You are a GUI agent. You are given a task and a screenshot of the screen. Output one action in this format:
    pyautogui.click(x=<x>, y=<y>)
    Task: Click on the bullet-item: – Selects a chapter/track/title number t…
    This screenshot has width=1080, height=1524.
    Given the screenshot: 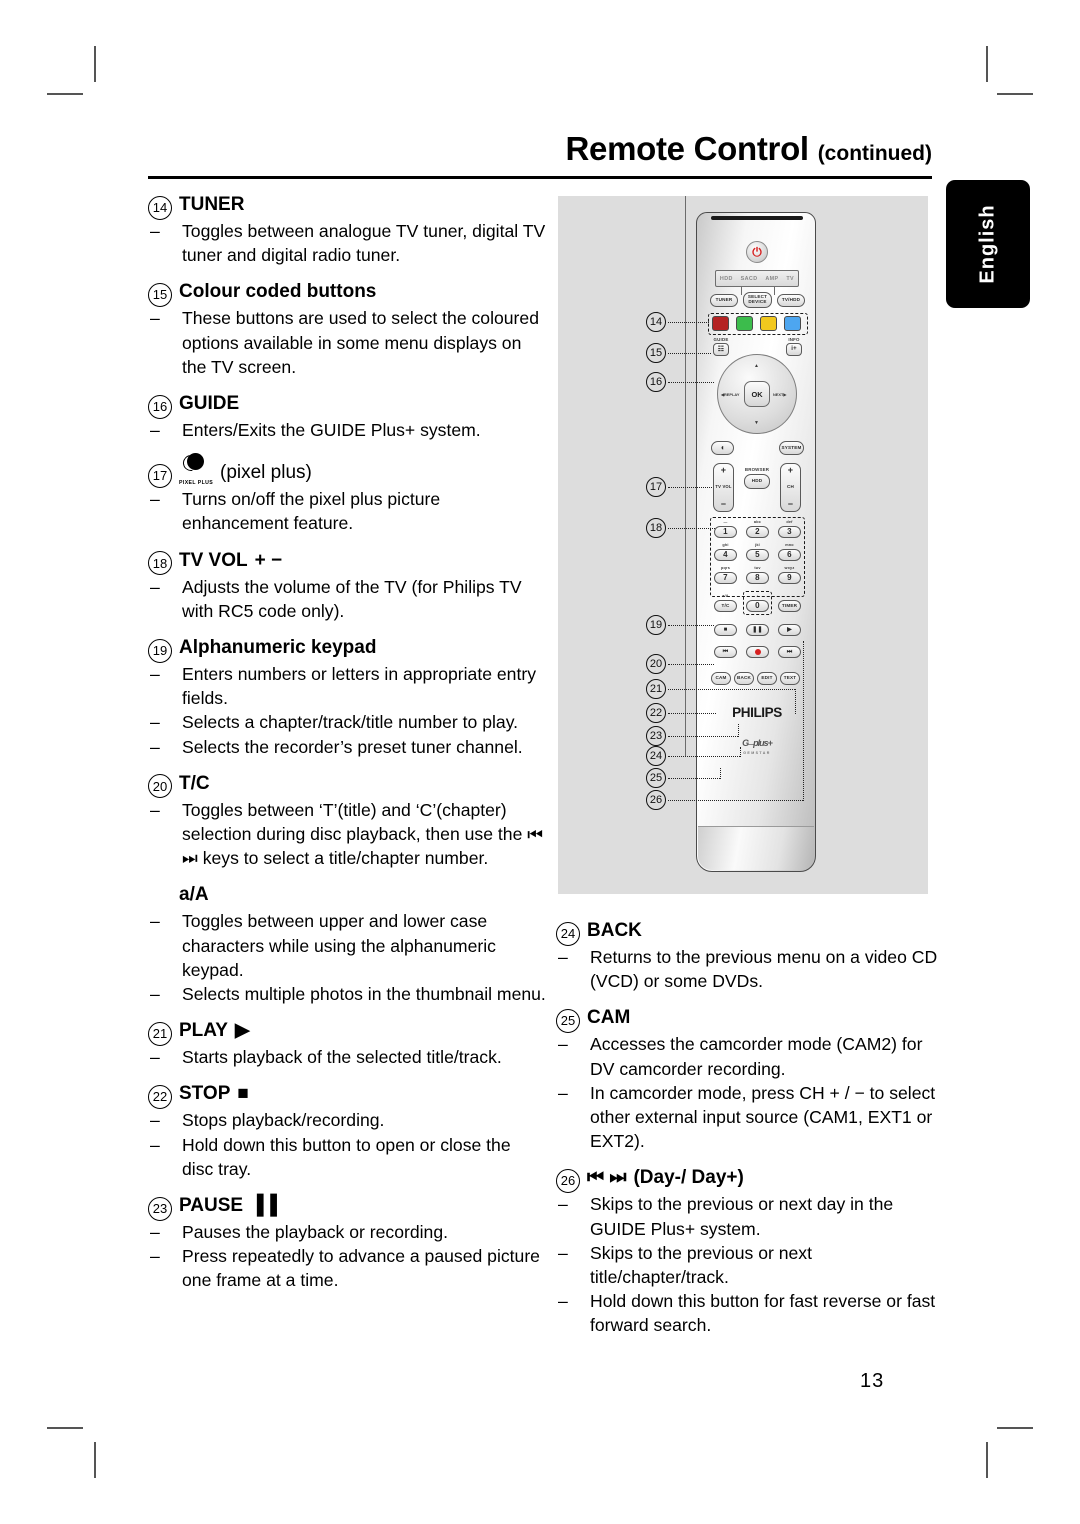 What is the action you would take?
    pyautogui.click(x=347, y=722)
    